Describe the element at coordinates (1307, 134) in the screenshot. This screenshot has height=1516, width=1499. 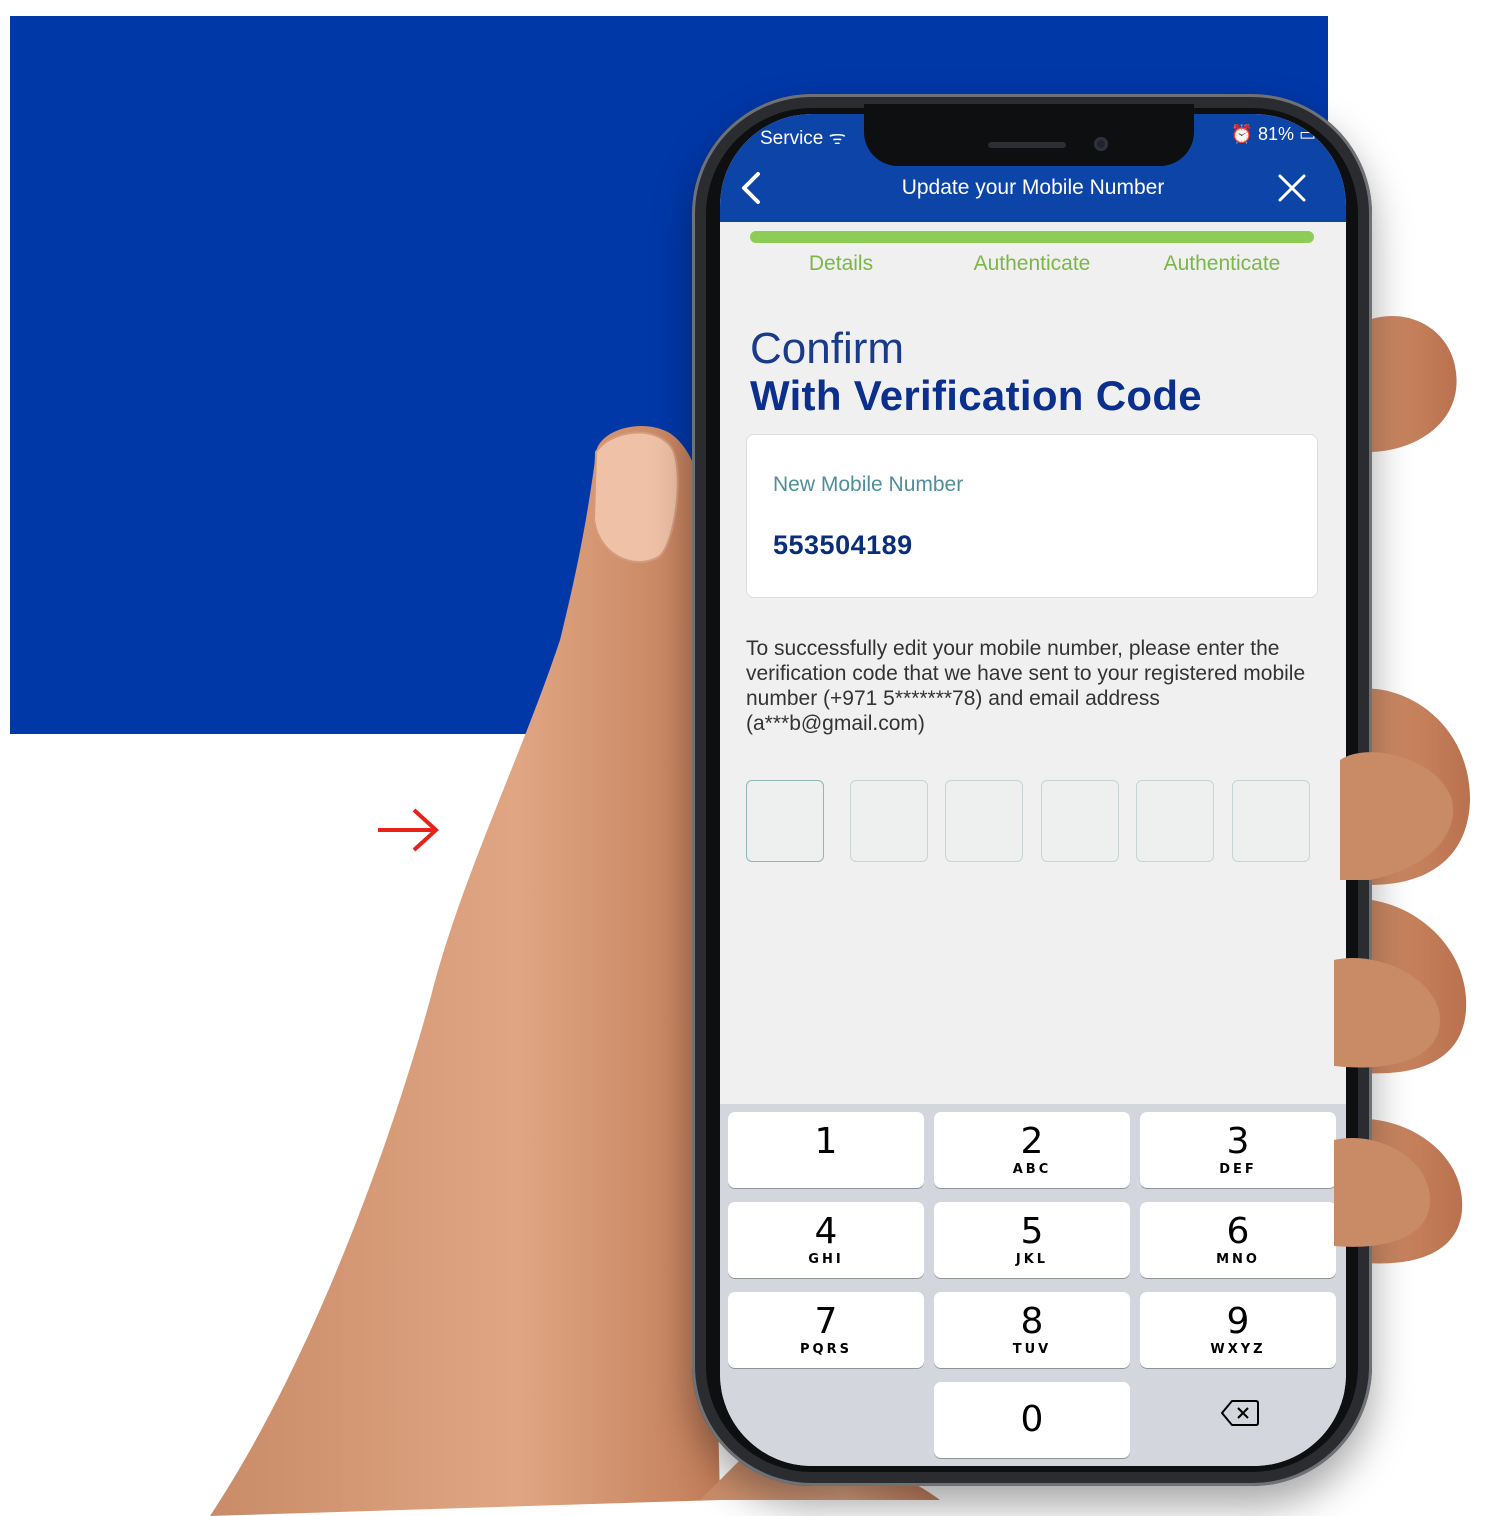
I see `battery-icon: ▭` at that location.